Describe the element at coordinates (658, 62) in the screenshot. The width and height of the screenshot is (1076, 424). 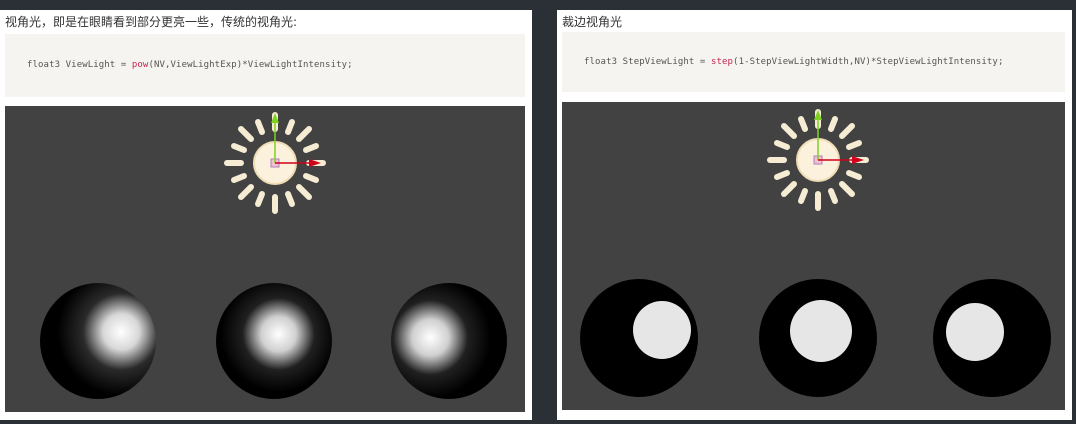
I see `code-var: StepViewLight` at that location.